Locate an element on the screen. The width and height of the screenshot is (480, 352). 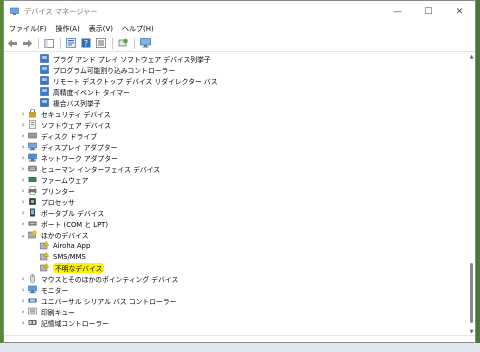
tree-item-label: プリンター is located at coordinates (58, 191).